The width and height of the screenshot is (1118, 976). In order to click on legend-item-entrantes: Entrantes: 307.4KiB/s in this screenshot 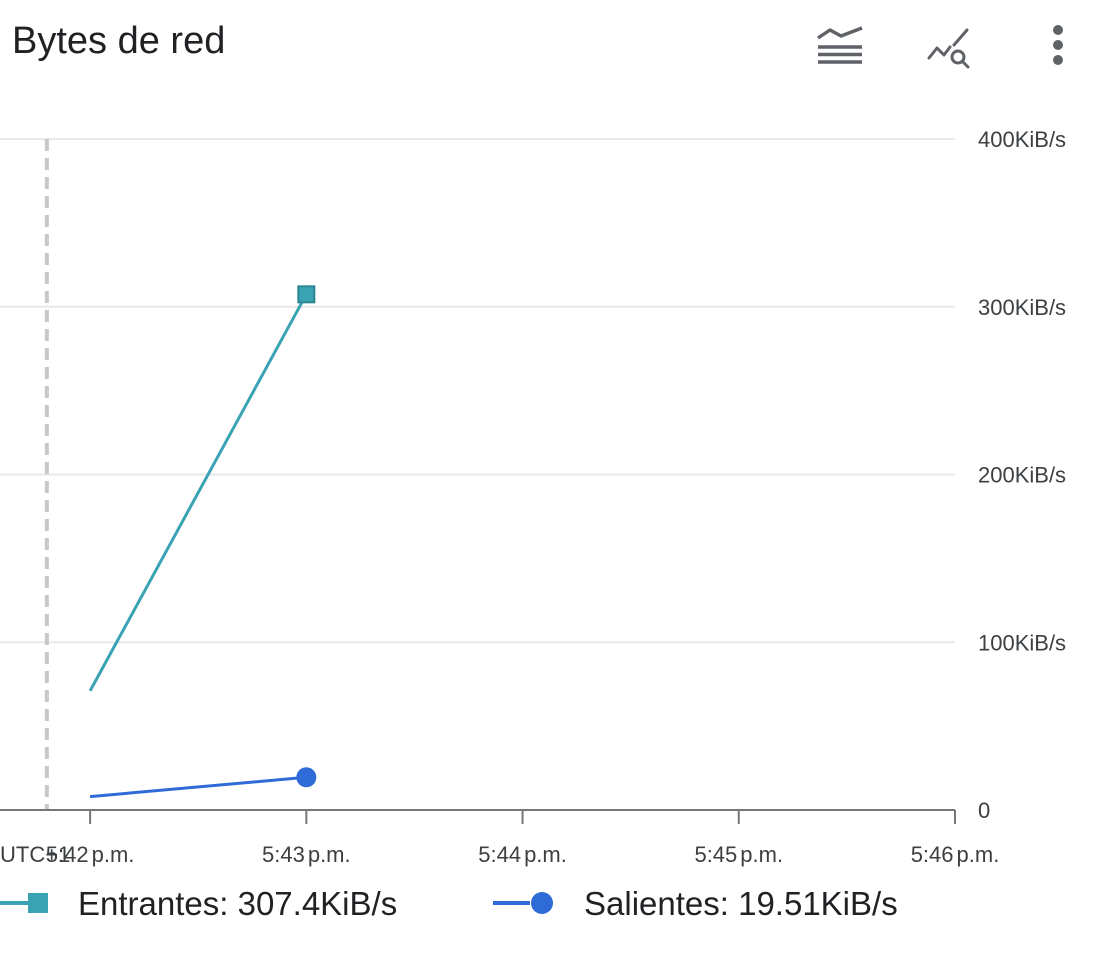, I will do `click(198, 903)`.